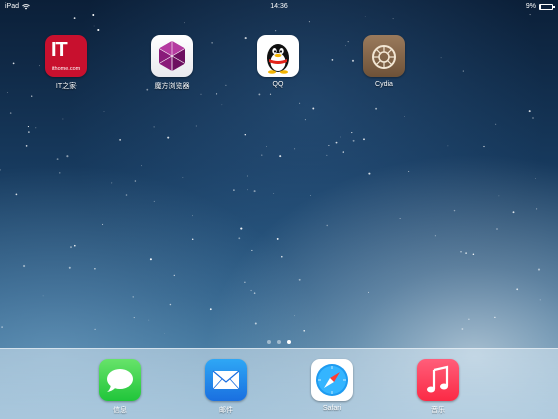 Image resolution: width=558 pixels, height=419 pixels. What do you see at coordinates (384, 56) in the screenshot?
I see `cydia-icon` at bounding box center [384, 56].